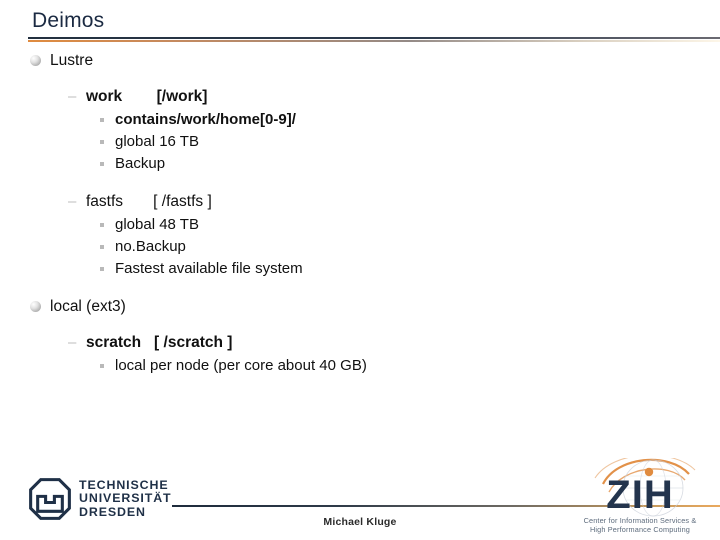  What do you see at coordinates (400, 142) in the screenshot?
I see `bullet-level3-global16tb: global 16 TB` at bounding box center [400, 142].